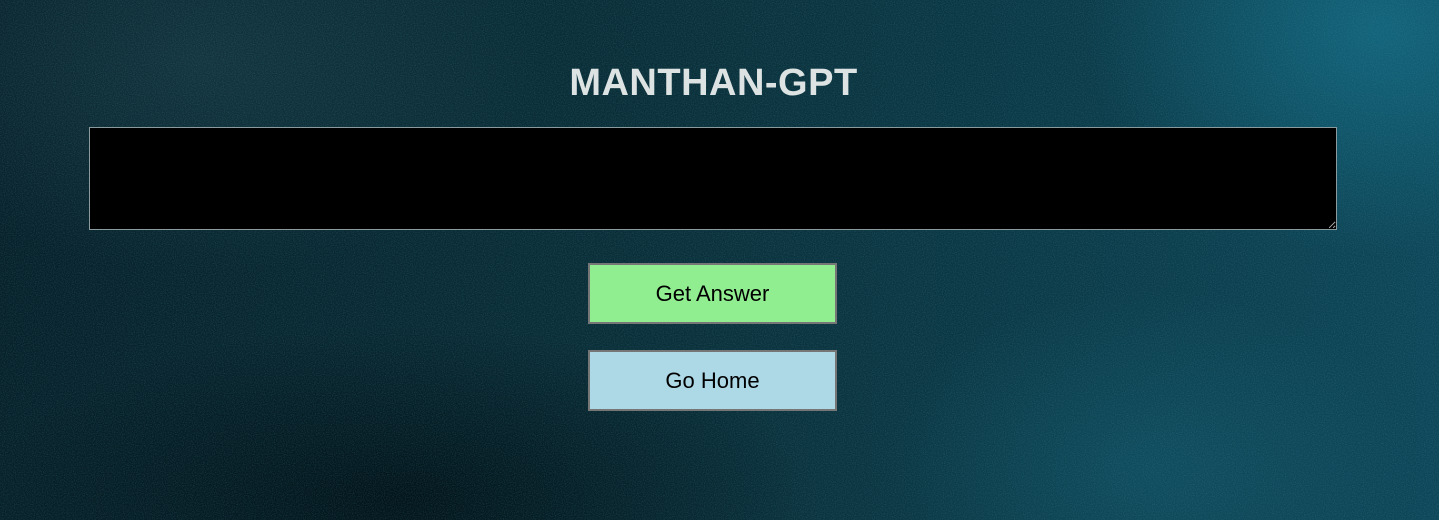 The width and height of the screenshot is (1439, 520). What do you see at coordinates (712, 293) in the screenshot?
I see `get-answer-button: Get Answer` at bounding box center [712, 293].